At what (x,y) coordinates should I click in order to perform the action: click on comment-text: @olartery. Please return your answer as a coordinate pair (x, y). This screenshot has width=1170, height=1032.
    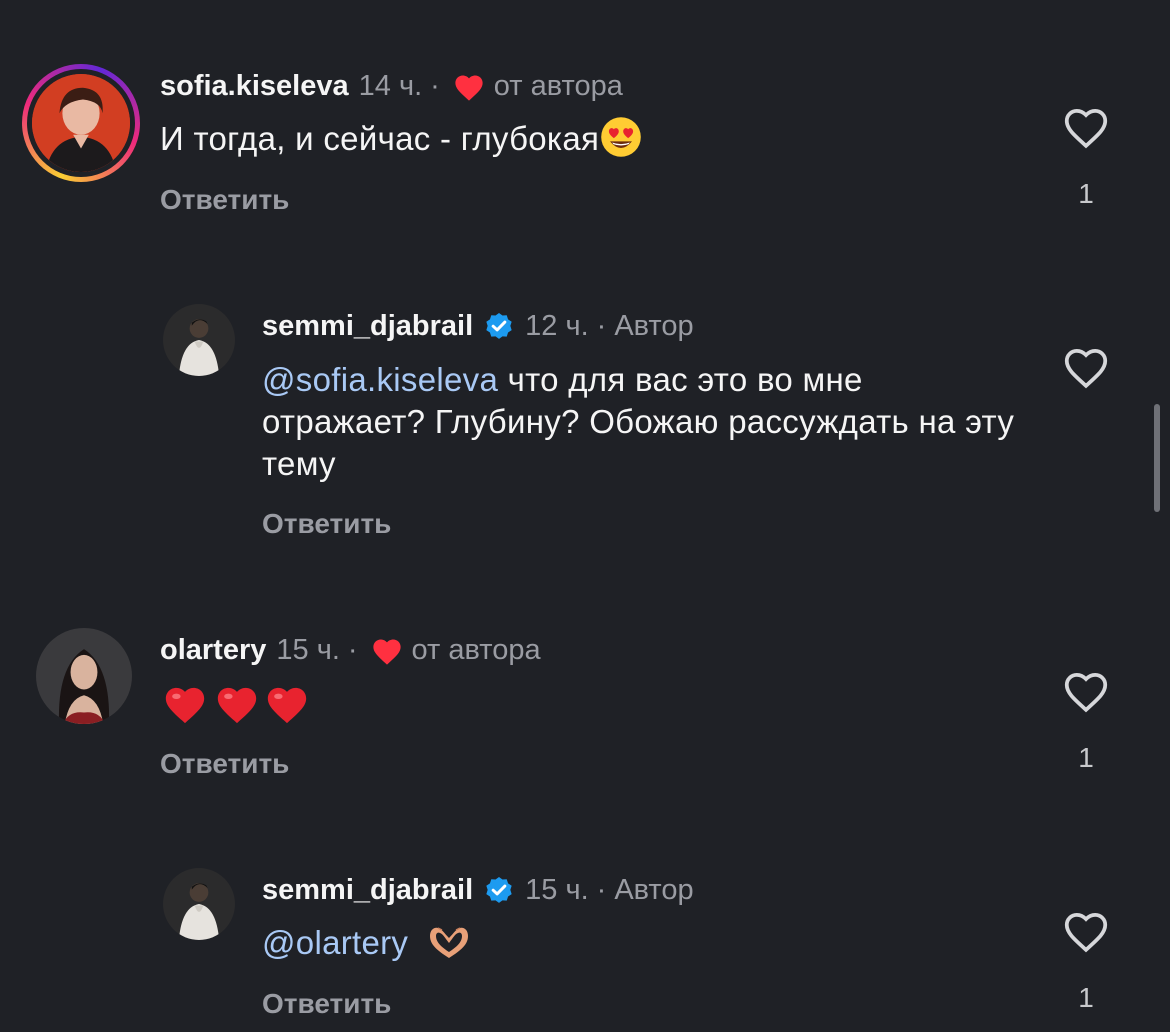
    Looking at the image, I should click on (367, 943).